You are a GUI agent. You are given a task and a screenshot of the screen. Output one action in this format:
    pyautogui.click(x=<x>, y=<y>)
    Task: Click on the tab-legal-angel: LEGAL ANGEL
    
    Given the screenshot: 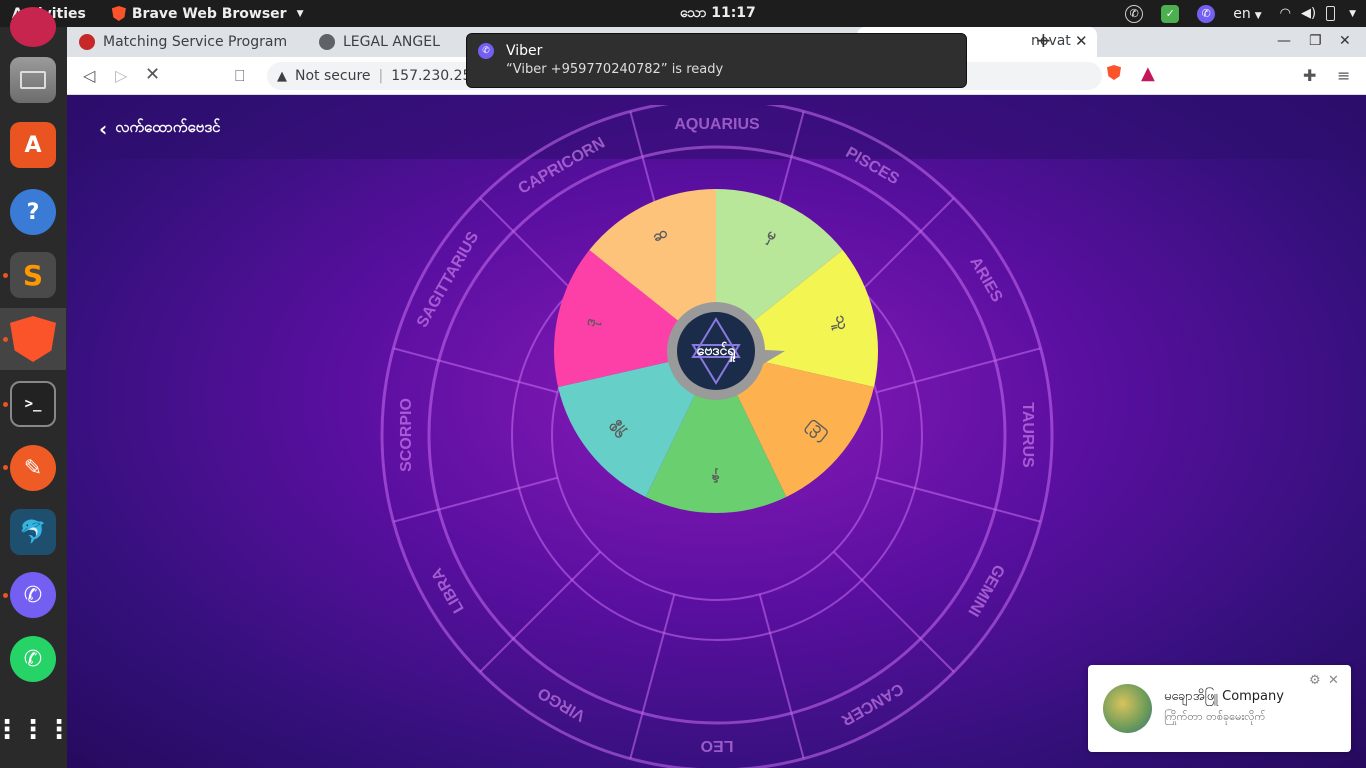 What is the action you would take?
    pyautogui.click(x=379, y=42)
    